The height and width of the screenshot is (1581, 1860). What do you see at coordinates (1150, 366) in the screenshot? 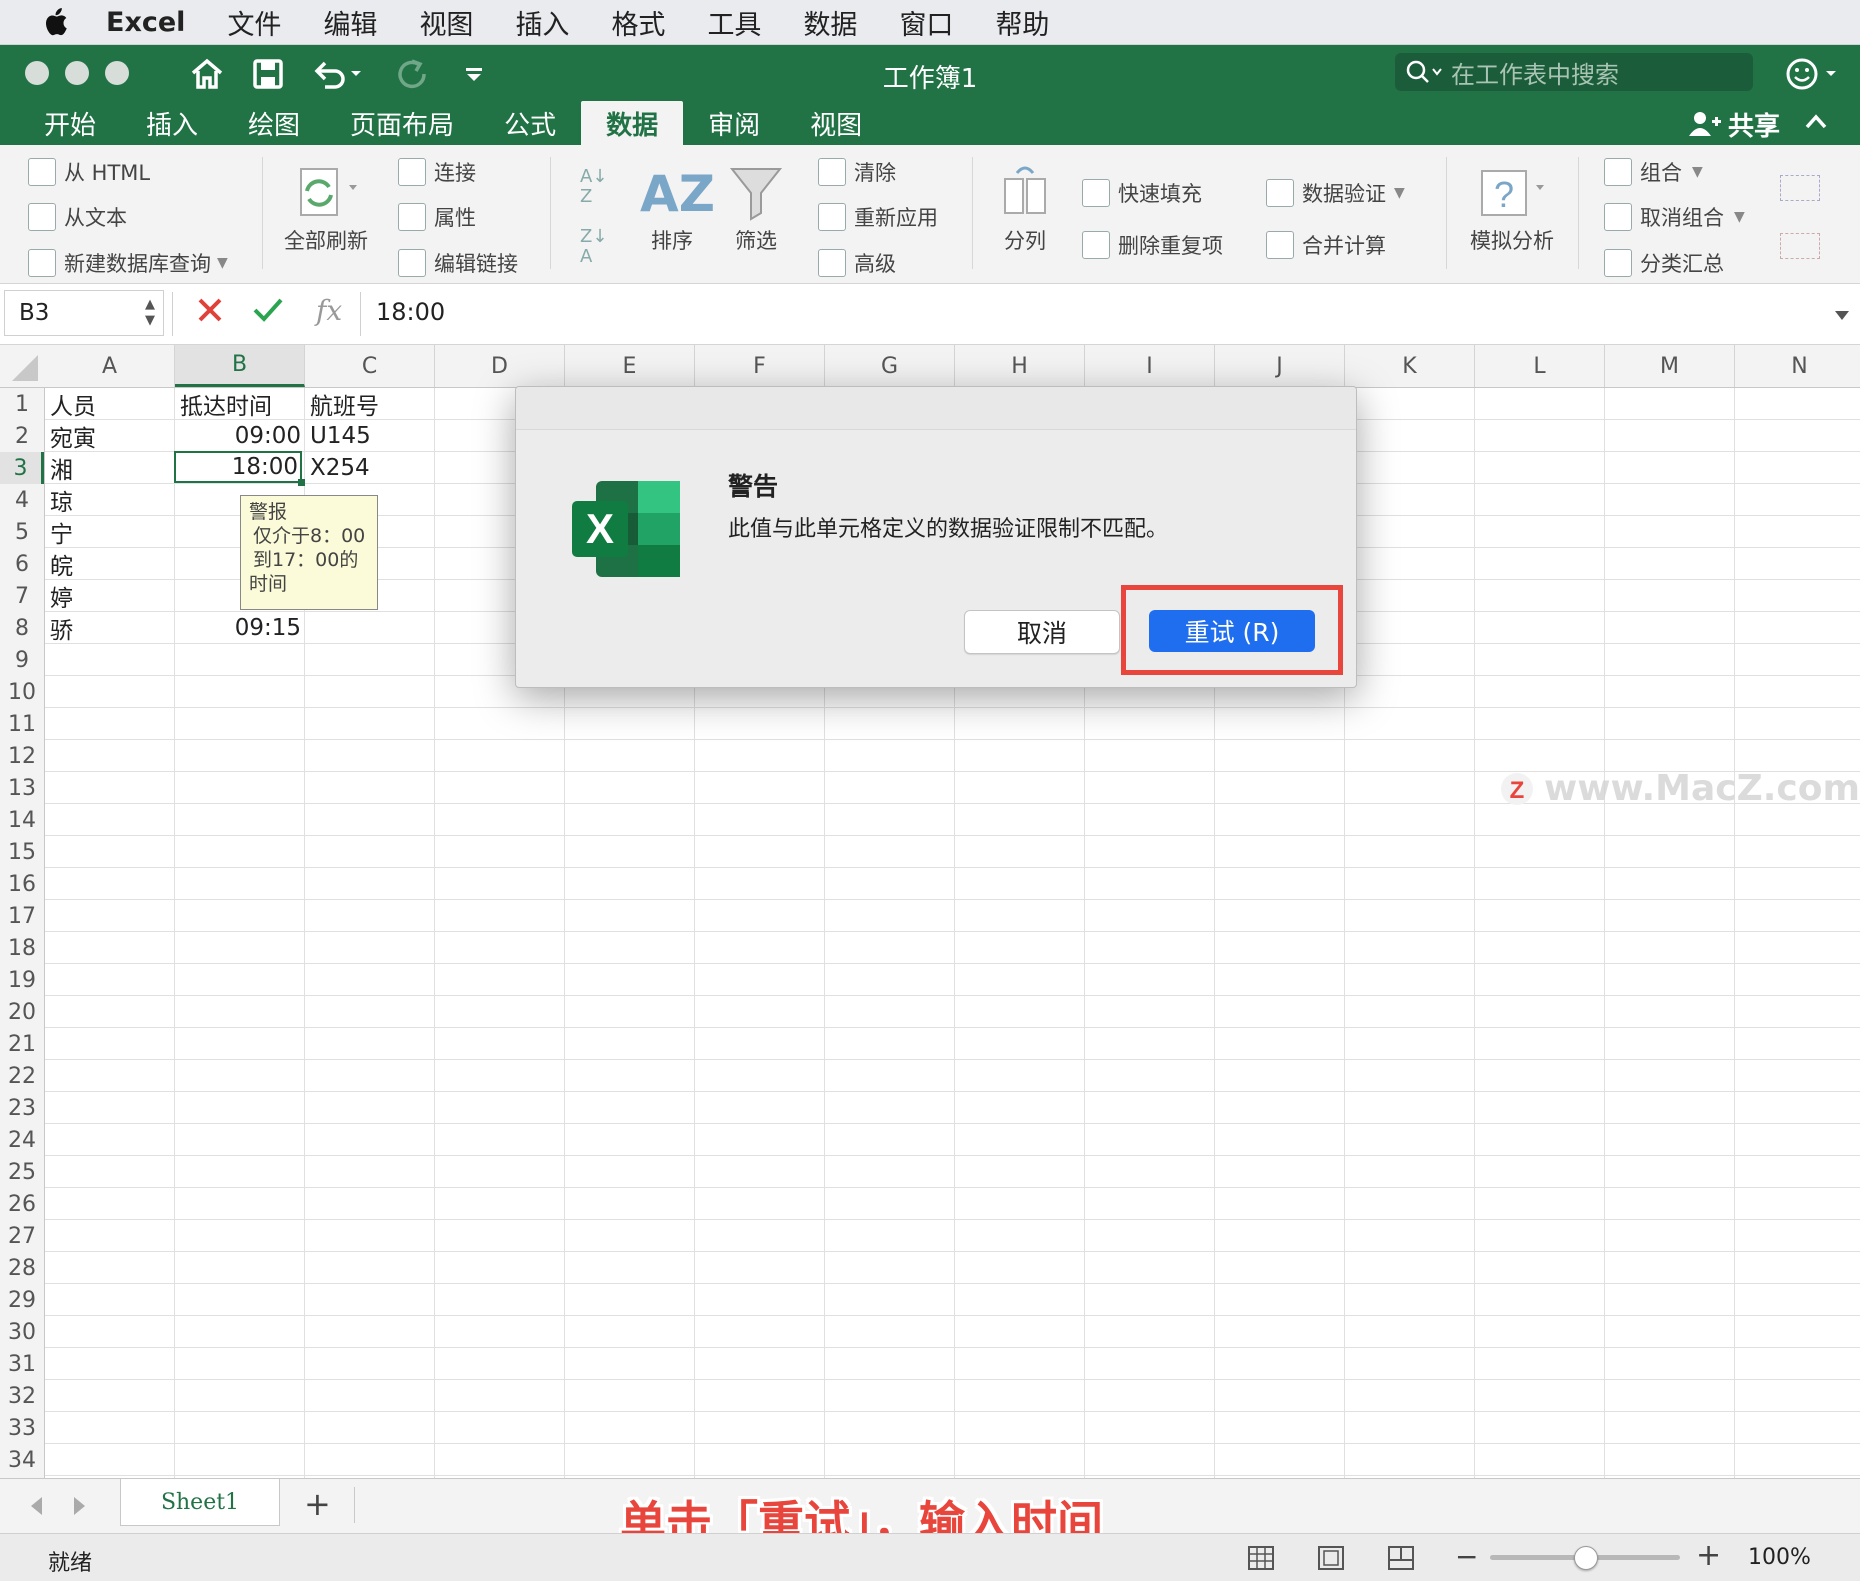
I see `column-header-i: I` at bounding box center [1150, 366].